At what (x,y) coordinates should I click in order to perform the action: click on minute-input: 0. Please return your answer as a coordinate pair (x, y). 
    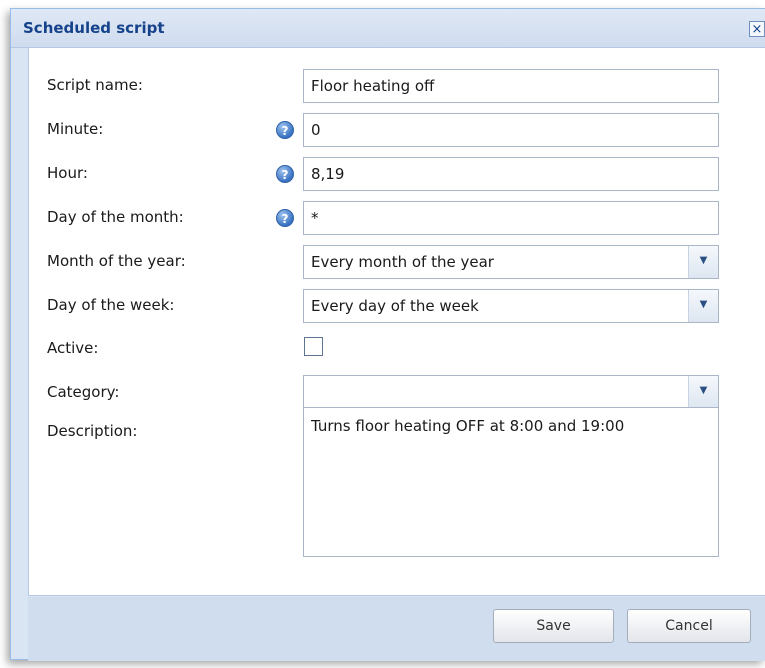
    Looking at the image, I should click on (511, 130).